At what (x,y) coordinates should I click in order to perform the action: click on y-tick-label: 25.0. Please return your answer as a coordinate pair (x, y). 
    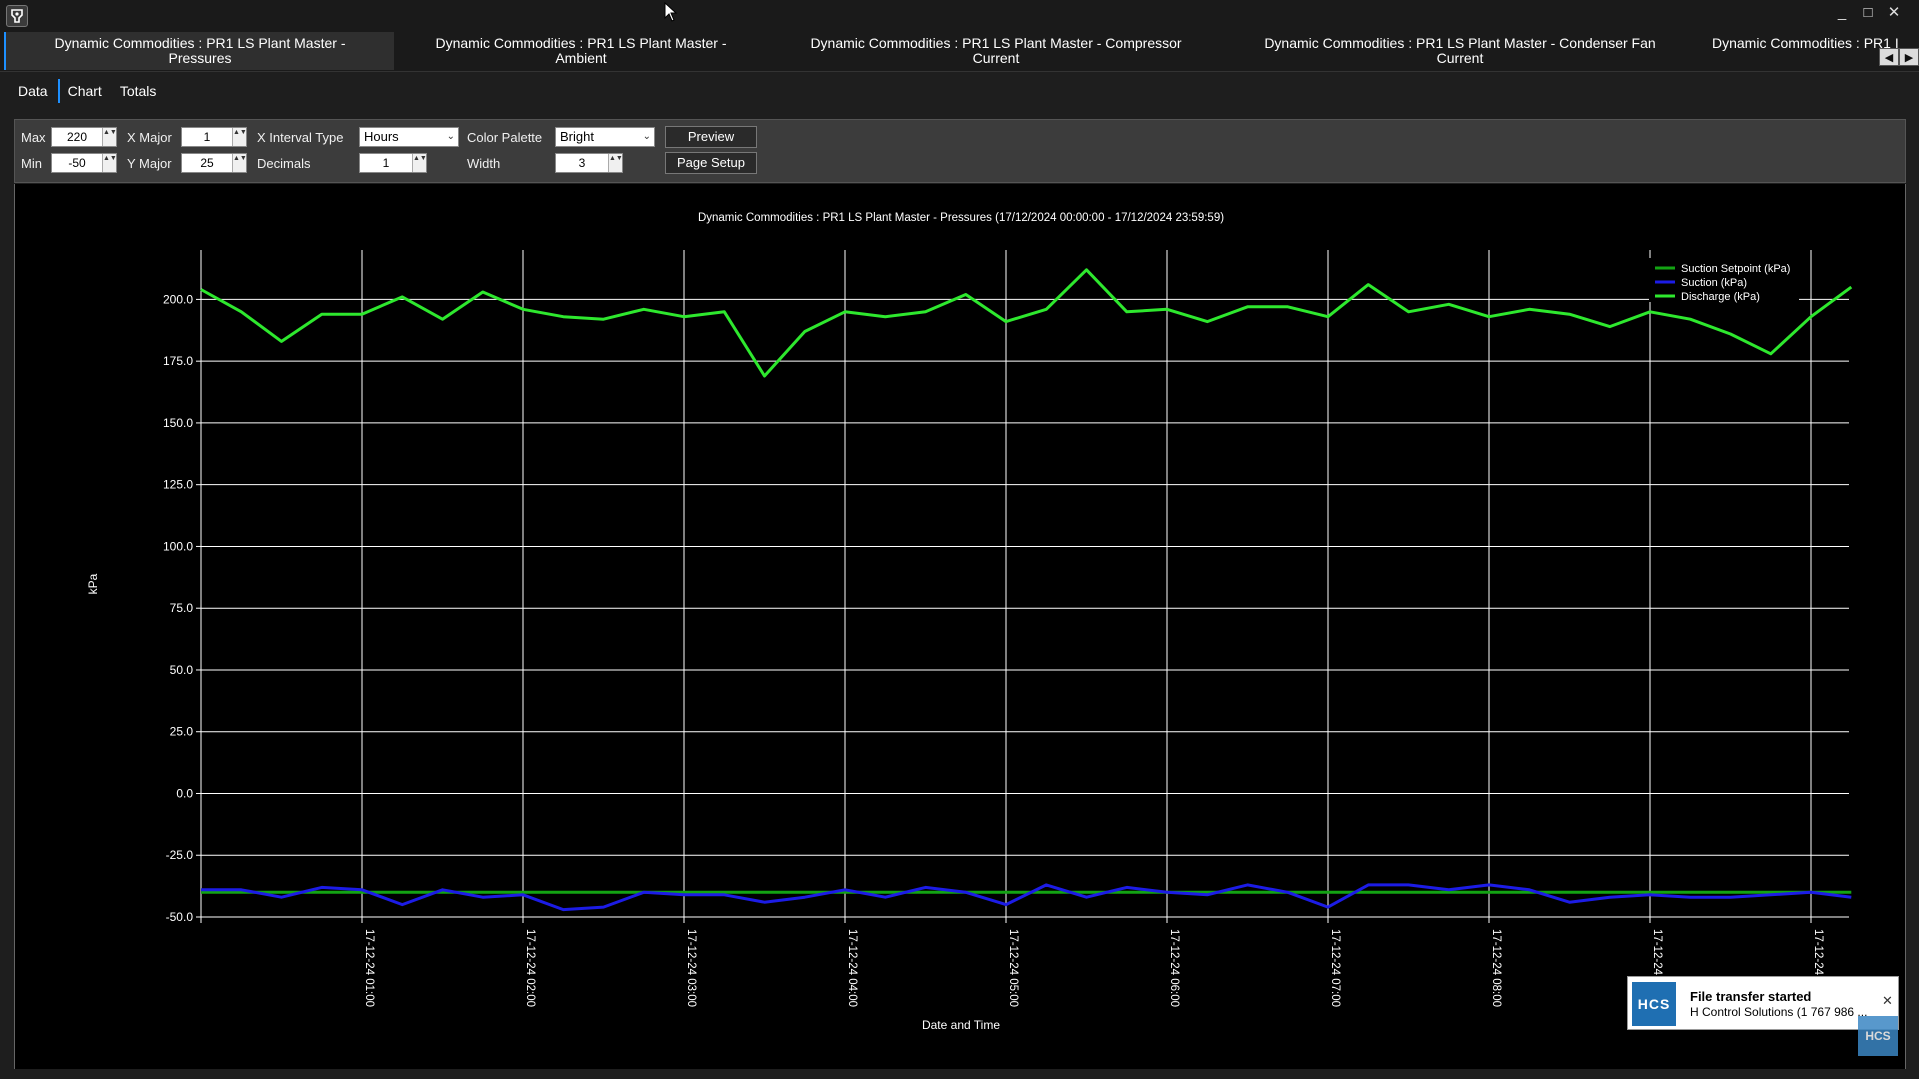
    Looking at the image, I should click on (182, 732).